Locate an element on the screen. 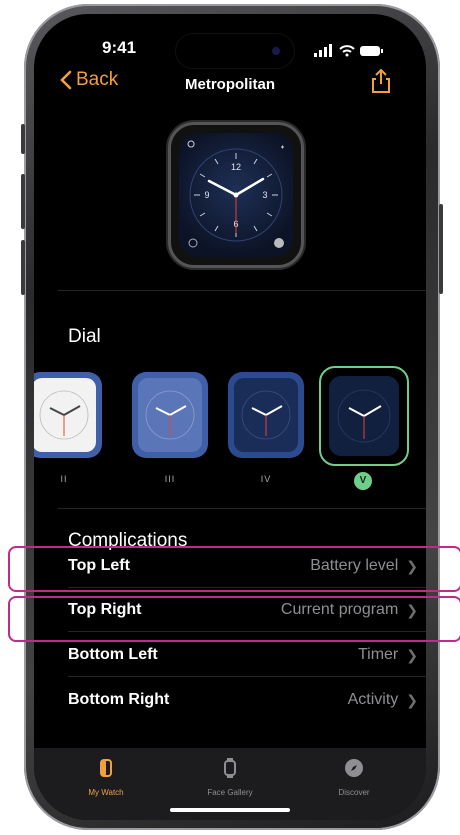 This screenshot has width=460, height=835. numeral-3: 3 is located at coordinates (264, 195).